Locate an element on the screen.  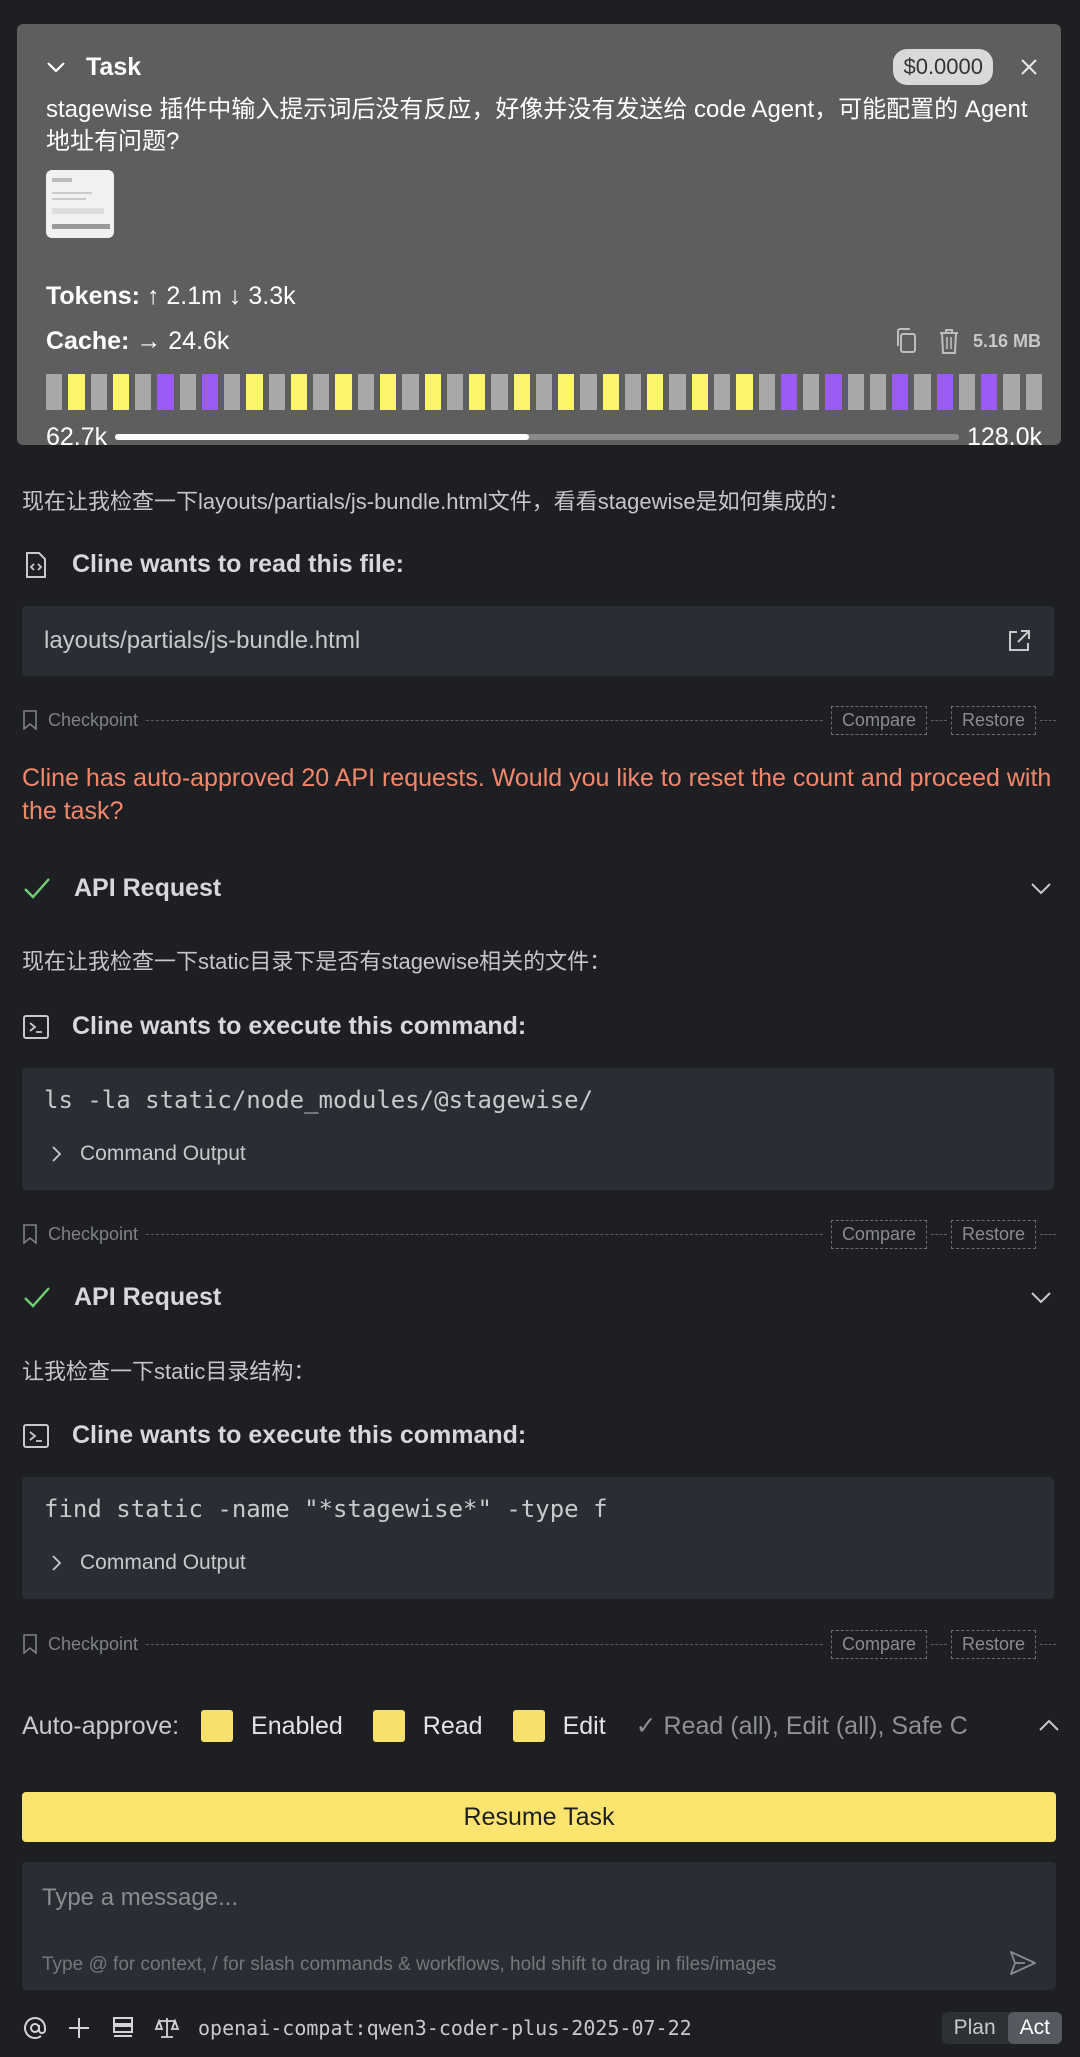
task-size: 5.16 MB is located at coordinates (1006, 340).